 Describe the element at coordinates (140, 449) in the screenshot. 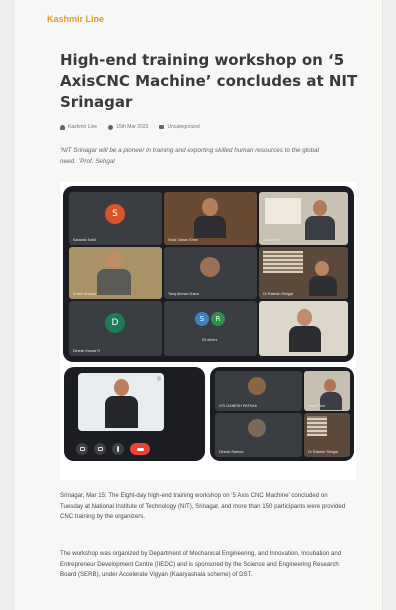

I see `end-call-button` at that location.